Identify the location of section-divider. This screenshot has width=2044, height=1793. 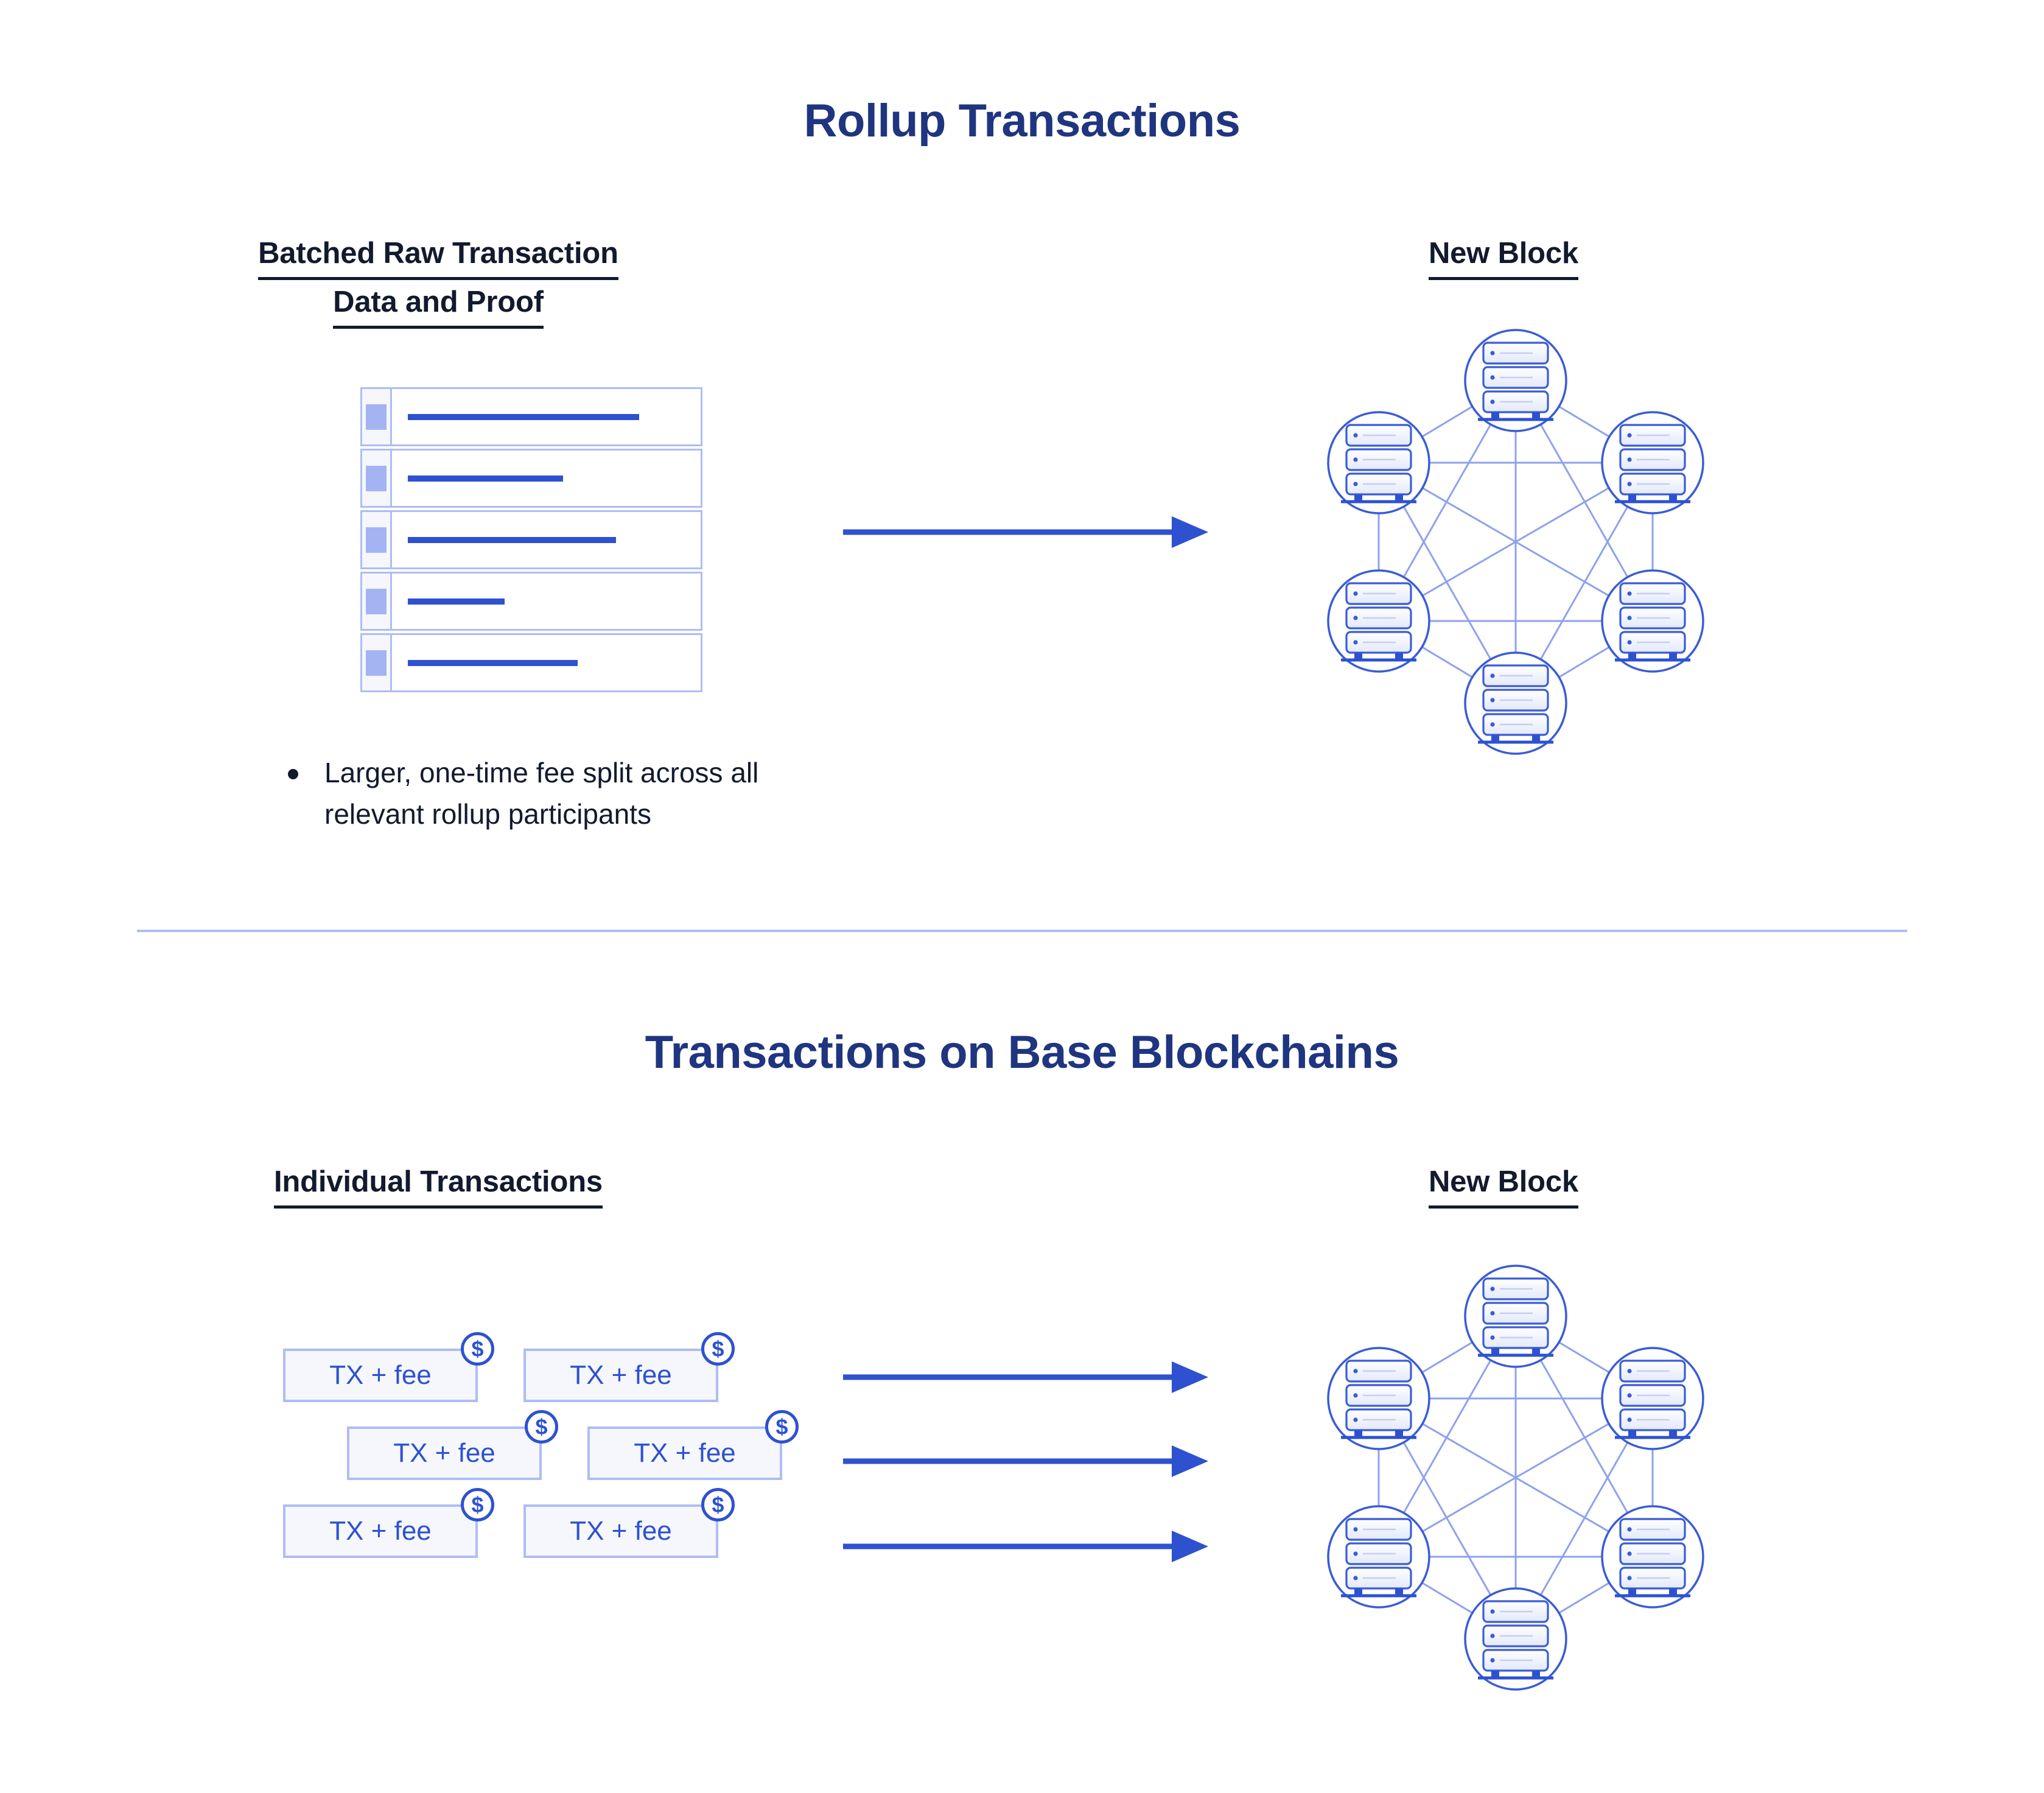
(1022, 931).